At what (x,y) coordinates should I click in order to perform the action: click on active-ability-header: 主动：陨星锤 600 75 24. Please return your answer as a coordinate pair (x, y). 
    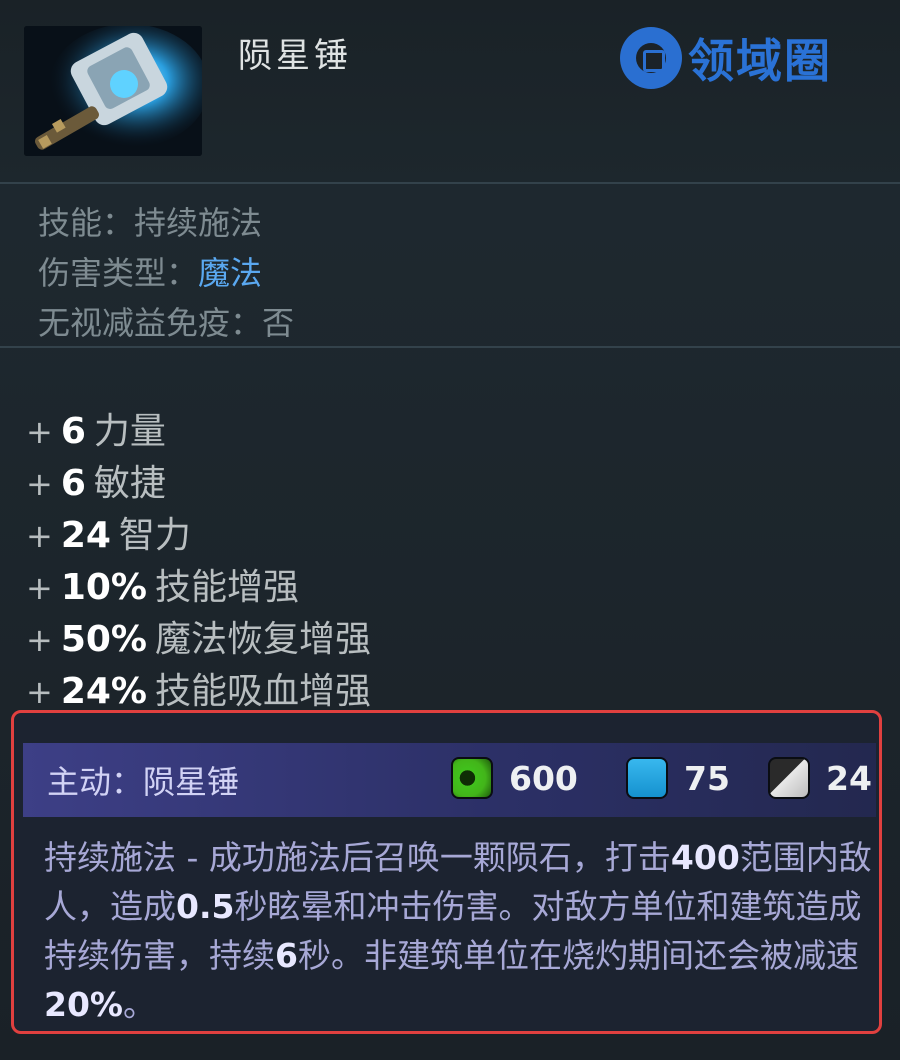
    Looking at the image, I should click on (449, 780).